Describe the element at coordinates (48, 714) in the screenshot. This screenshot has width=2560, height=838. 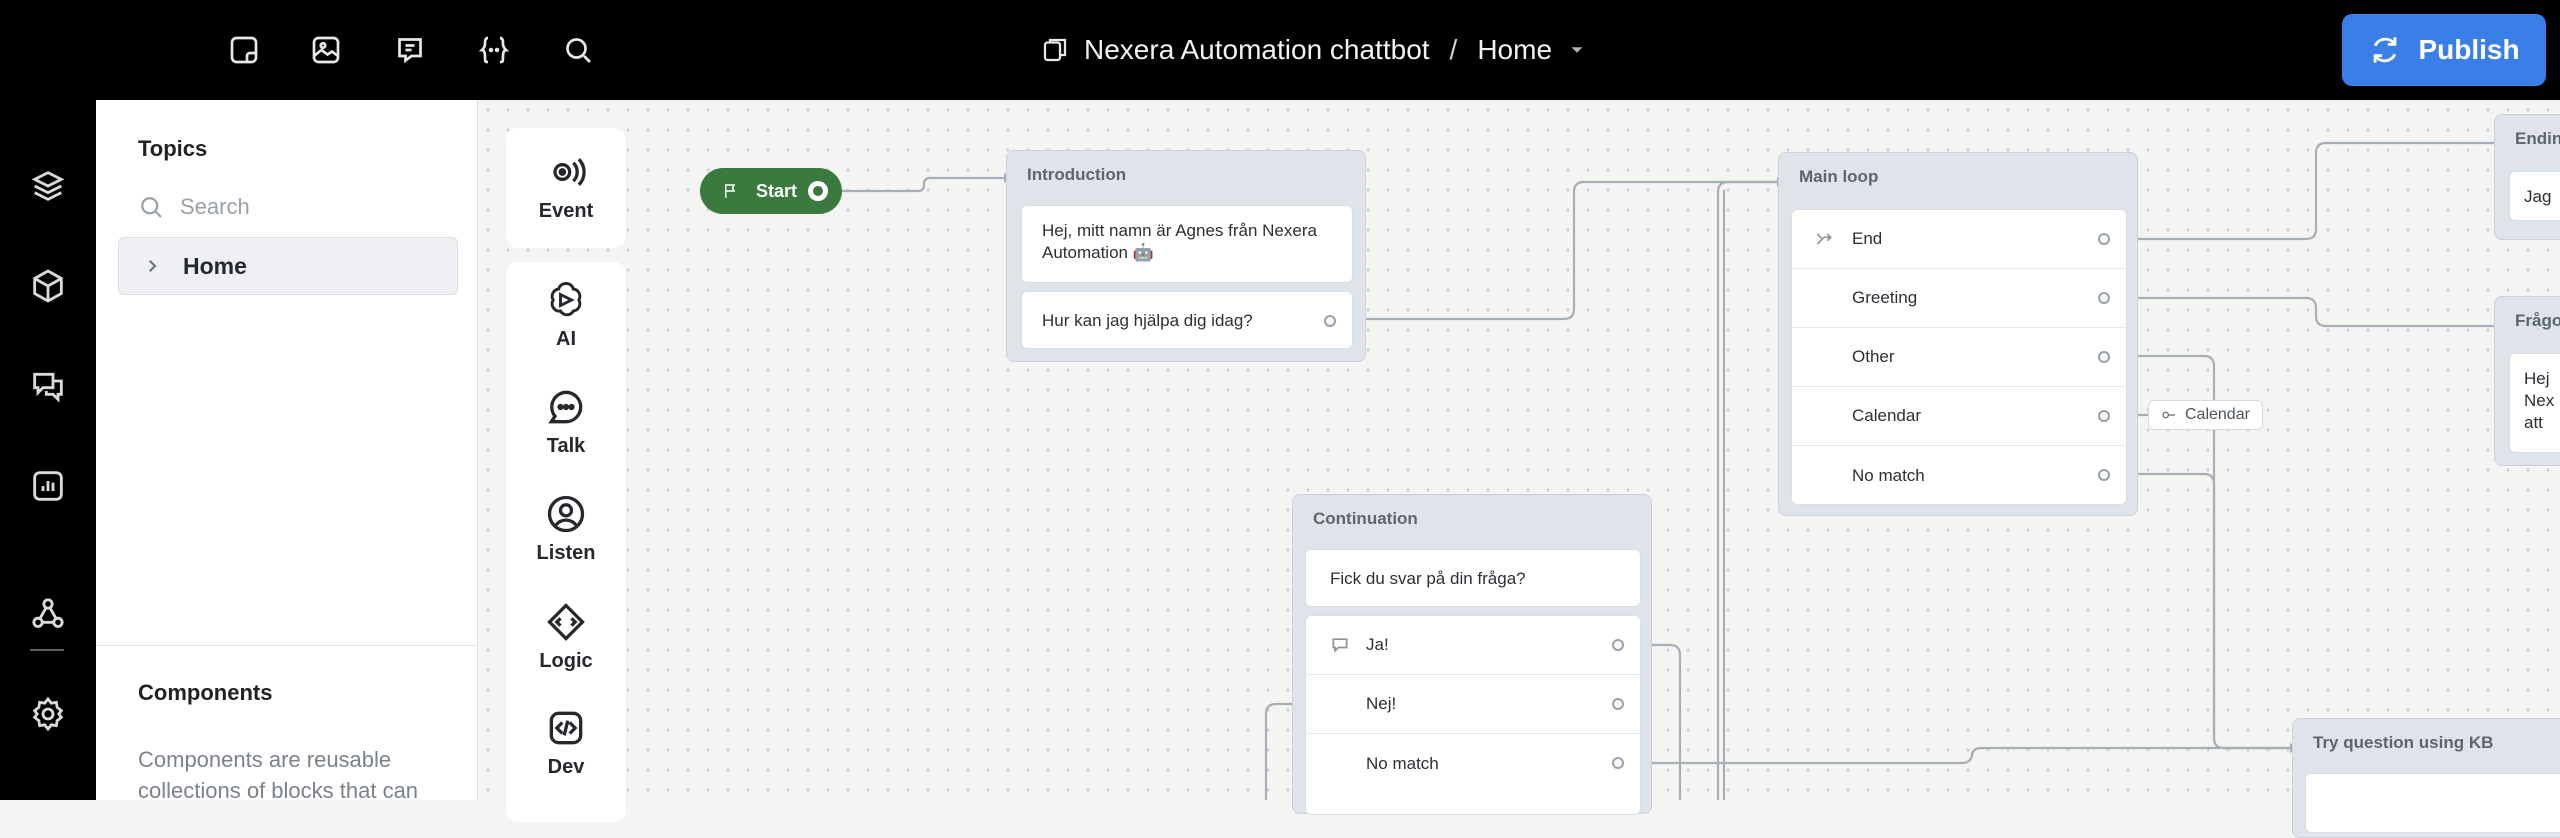
I see `settings-icon` at that location.